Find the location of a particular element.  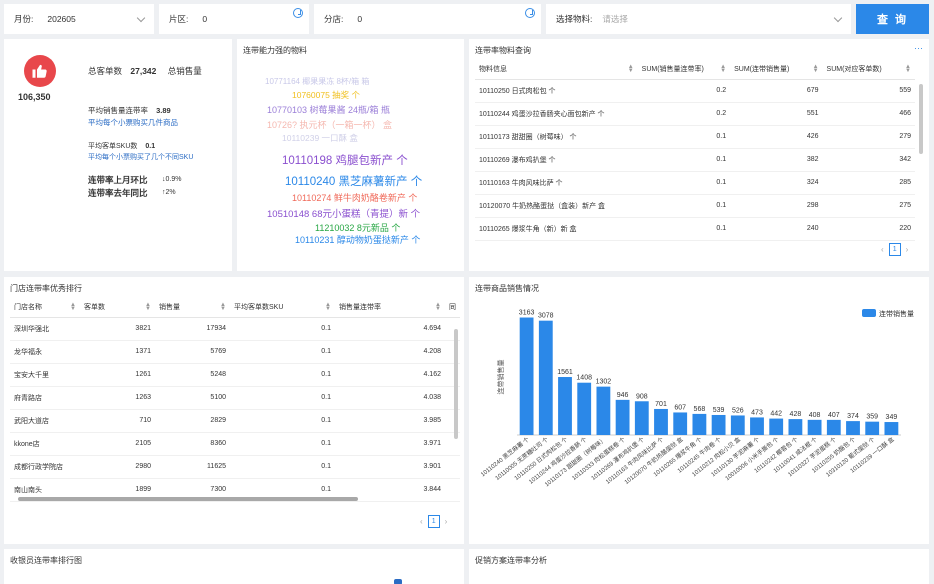

table-row: 10110250 日式肉松包 个 0.2 679 559 is located at coordinates (695, 91).